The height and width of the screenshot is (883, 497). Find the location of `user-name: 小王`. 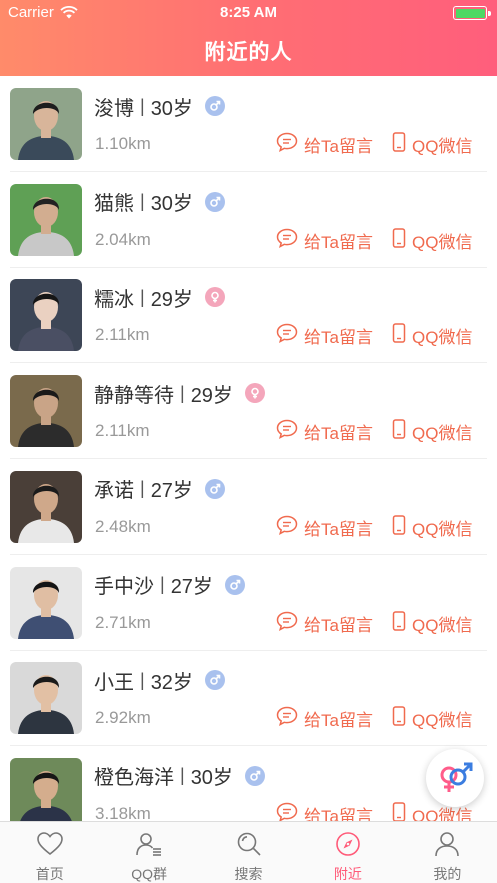

user-name: 小王 is located at coordinates (114, 682).